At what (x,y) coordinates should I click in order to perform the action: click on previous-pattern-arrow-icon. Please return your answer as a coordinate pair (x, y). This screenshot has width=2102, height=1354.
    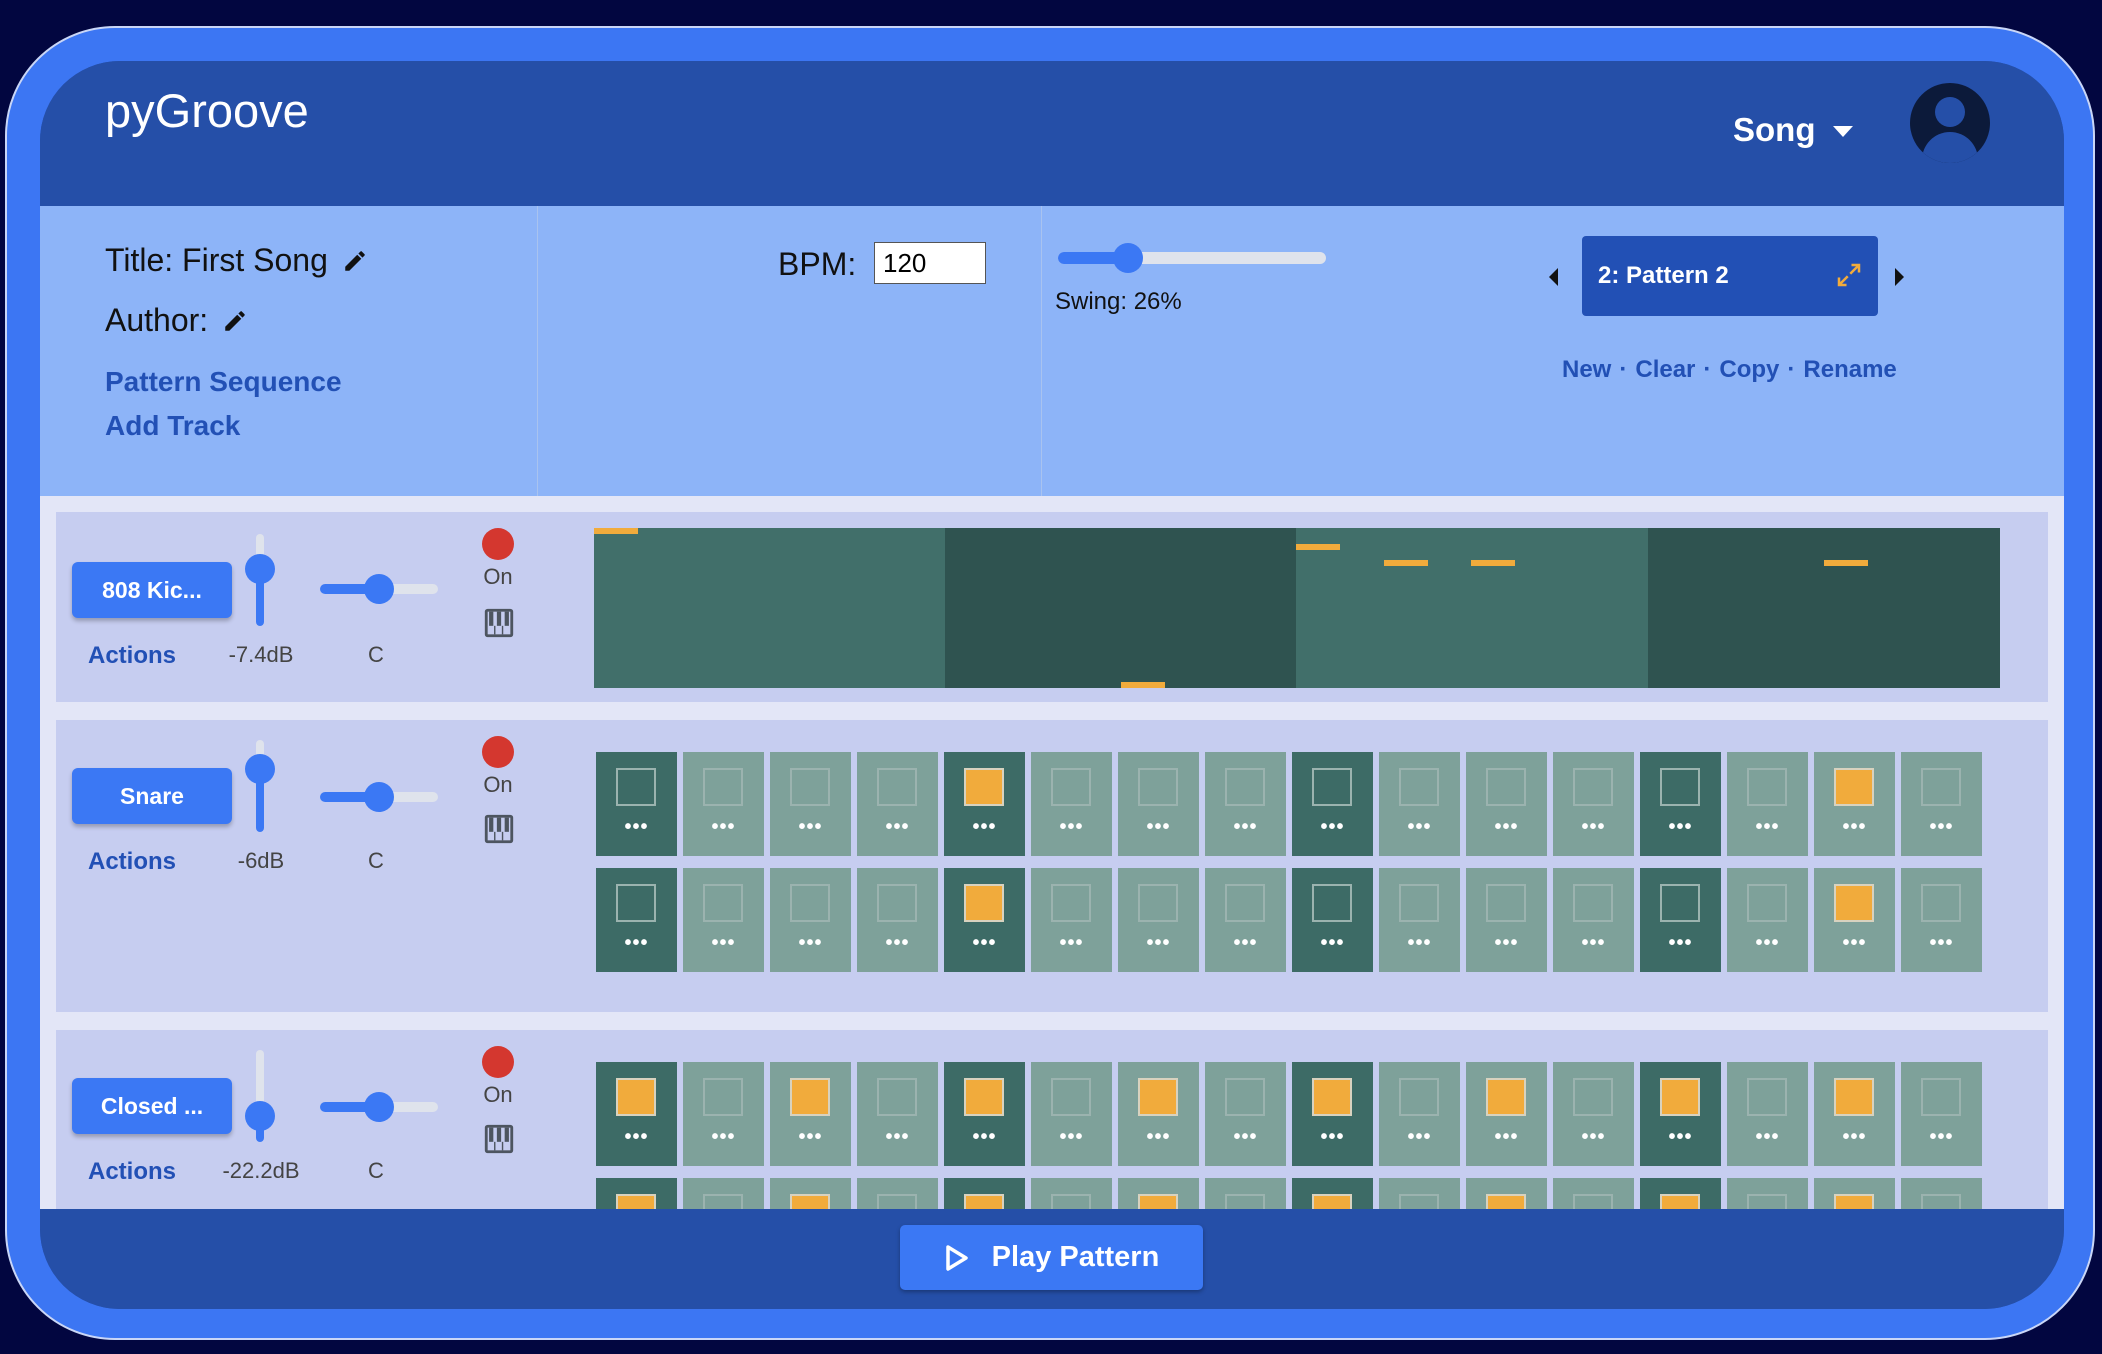
    Looking at the image, I should click on (1553, 277).